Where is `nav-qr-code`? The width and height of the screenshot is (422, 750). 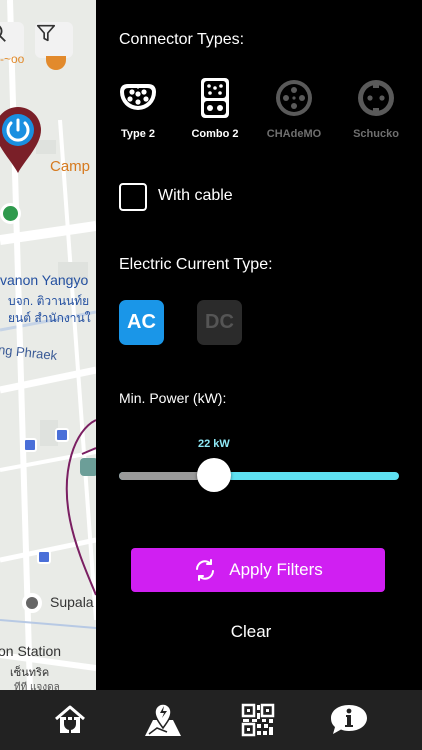 nav-qr-code is located at coordinates (258, 720).